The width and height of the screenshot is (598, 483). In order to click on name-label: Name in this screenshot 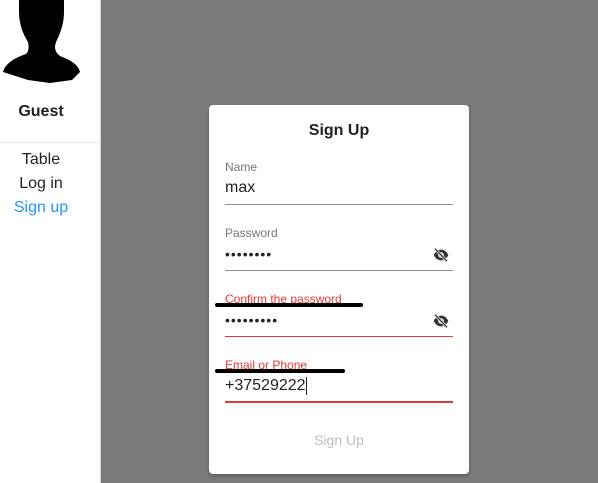, I will do `click(241, 167)`.